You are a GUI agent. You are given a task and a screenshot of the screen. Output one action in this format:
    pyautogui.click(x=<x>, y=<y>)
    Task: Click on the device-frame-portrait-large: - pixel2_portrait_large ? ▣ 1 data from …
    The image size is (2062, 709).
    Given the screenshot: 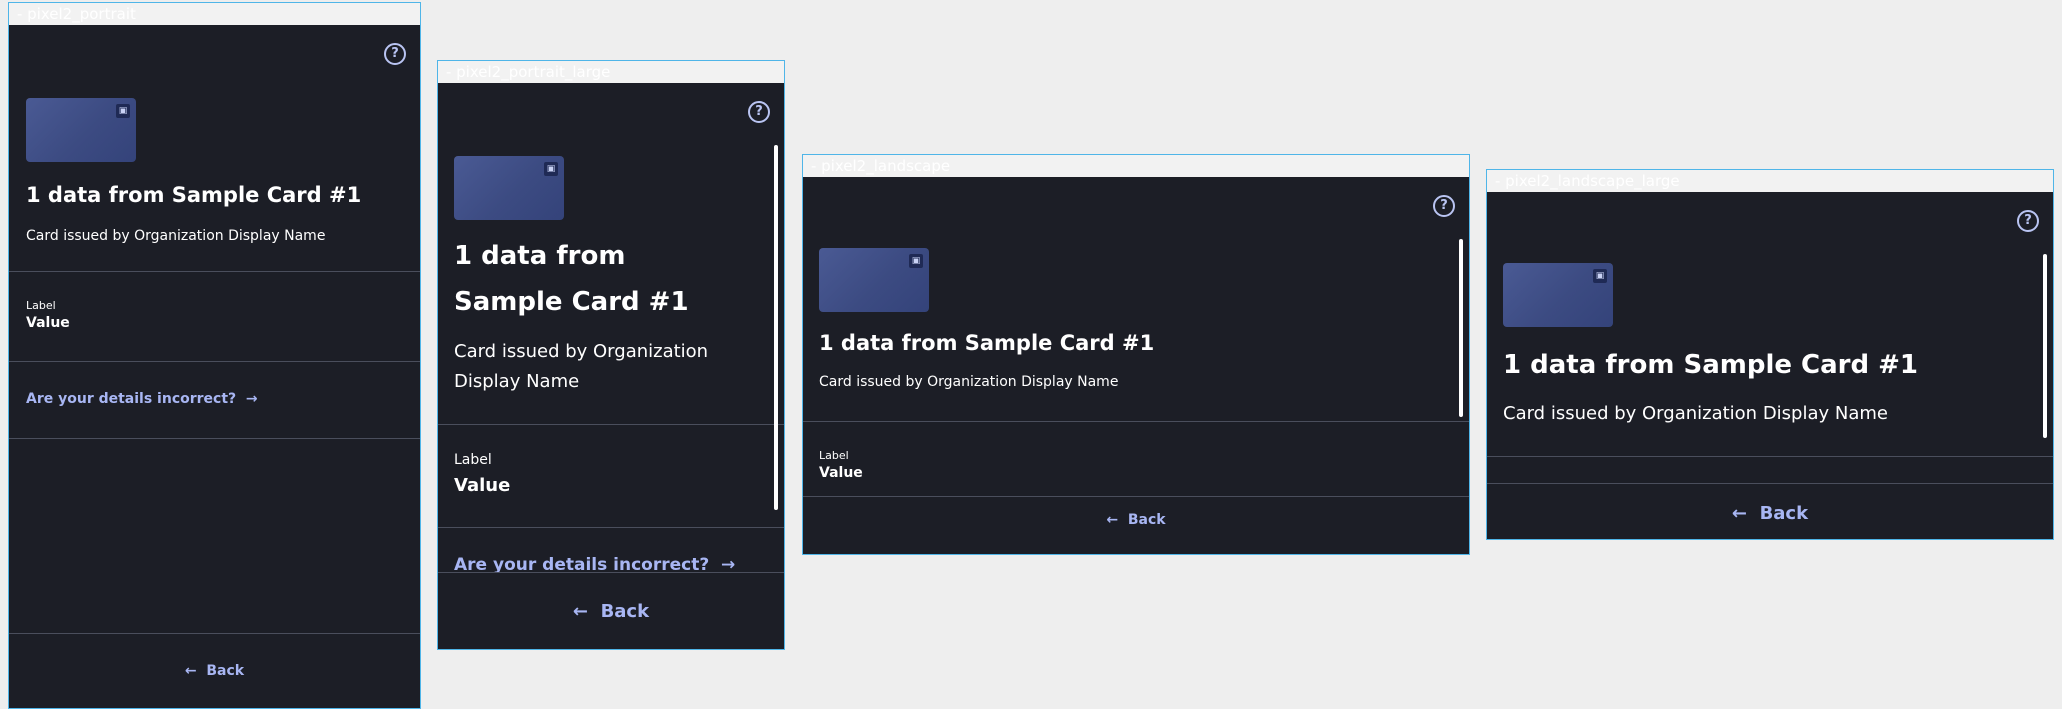 What is the action you would take?
    pyautogui.click(x=611, y=355)
    